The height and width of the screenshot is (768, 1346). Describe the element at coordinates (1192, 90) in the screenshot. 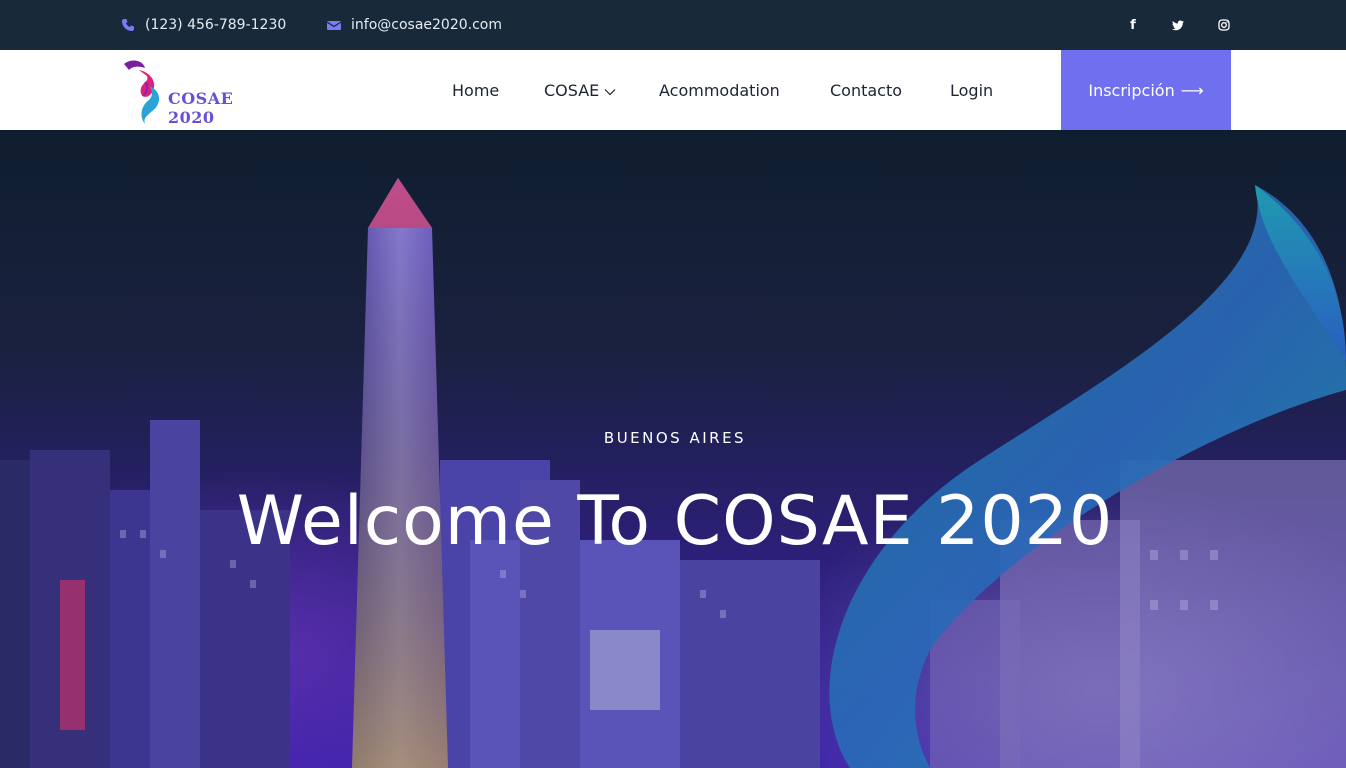

I see `arrow-right-icon: ⟶` at that location.